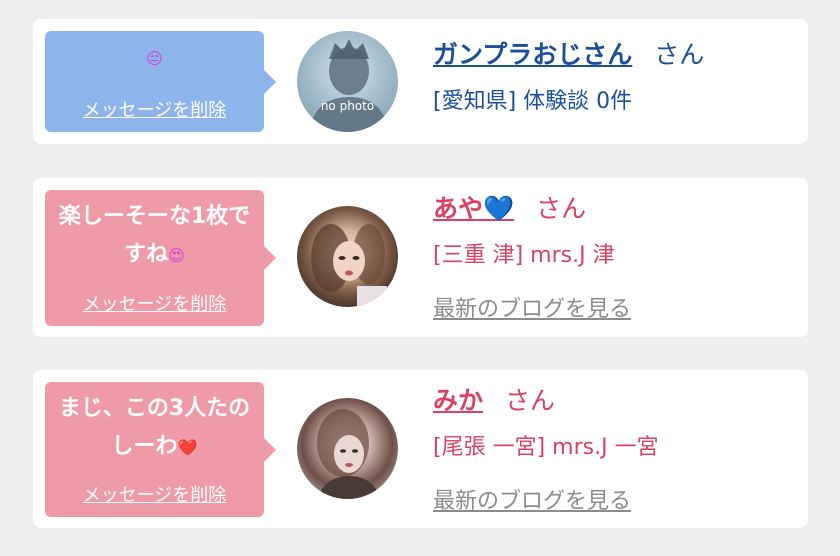 The height and width of the screenshot is (556, 840). I want to click on message-body: まじ、この3人たのしーわ, so click(154, 427).